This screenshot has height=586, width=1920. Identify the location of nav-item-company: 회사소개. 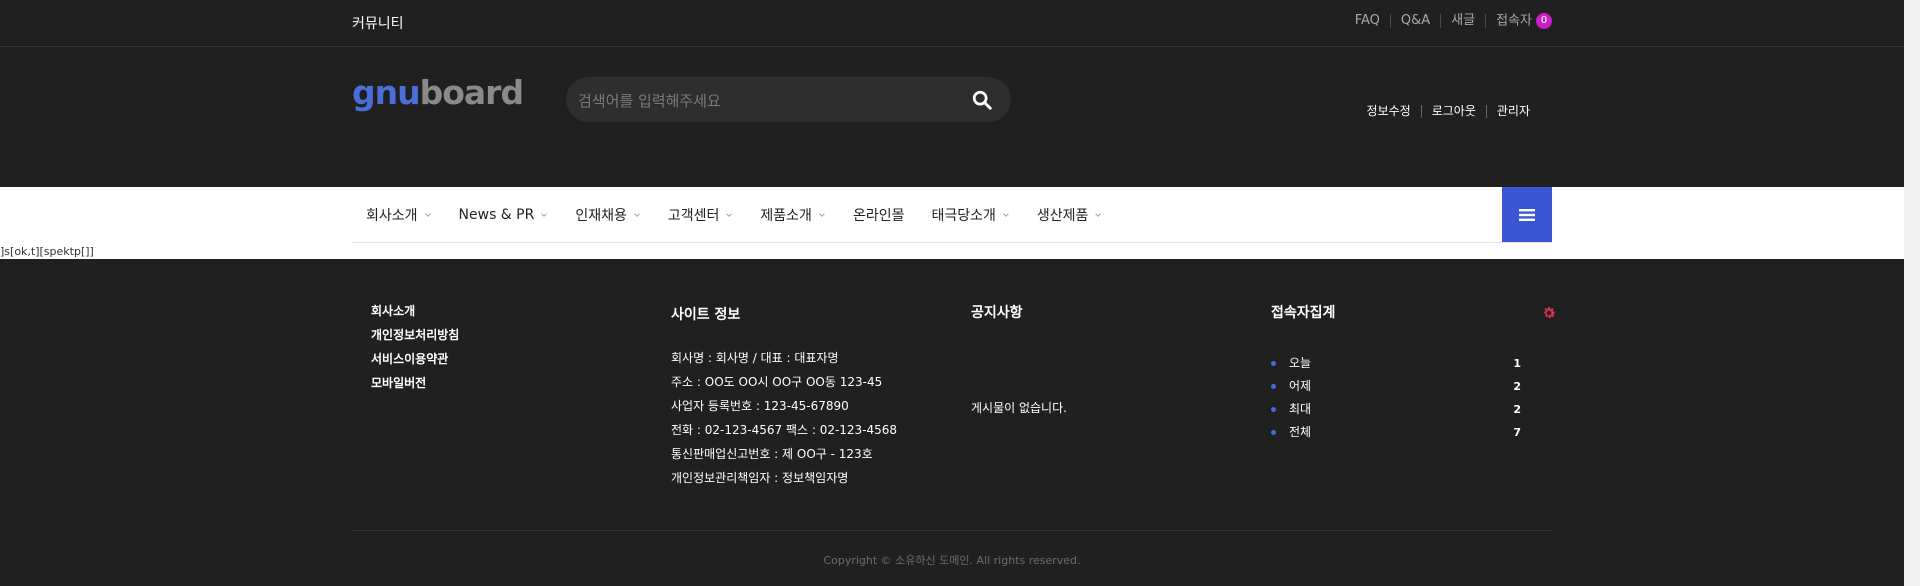
(398, 215).